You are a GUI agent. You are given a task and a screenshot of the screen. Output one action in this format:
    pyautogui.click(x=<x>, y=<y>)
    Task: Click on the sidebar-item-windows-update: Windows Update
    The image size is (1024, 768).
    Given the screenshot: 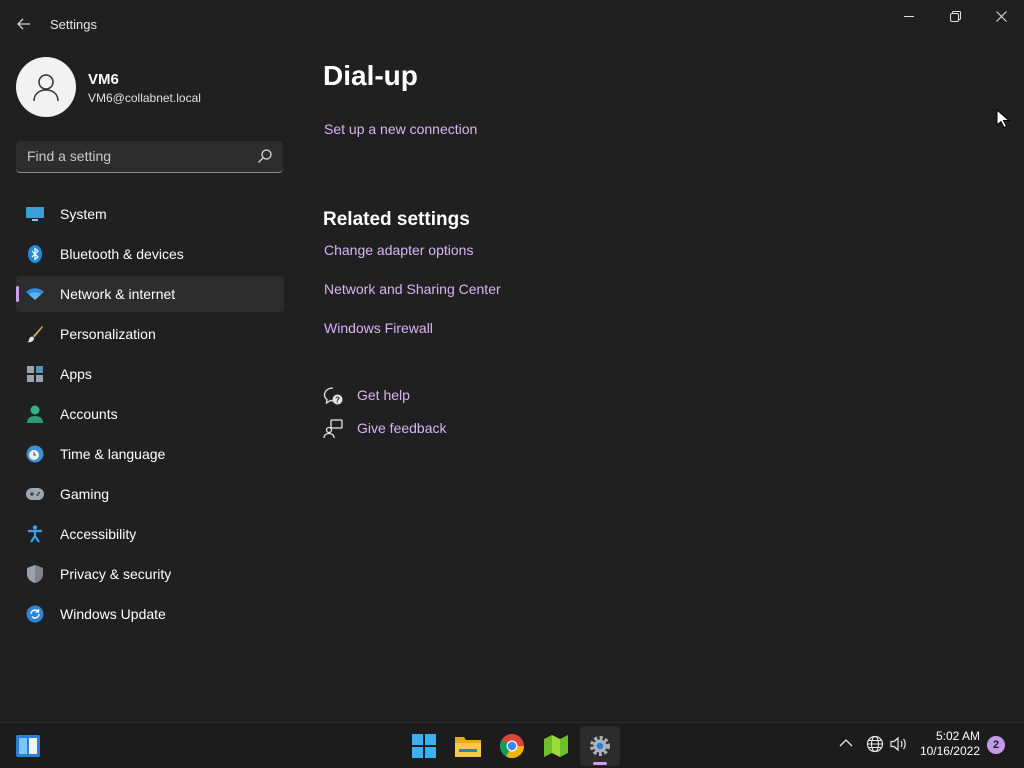 What is the action you would take?
    pyautogui.click(x=150, y=614)
    